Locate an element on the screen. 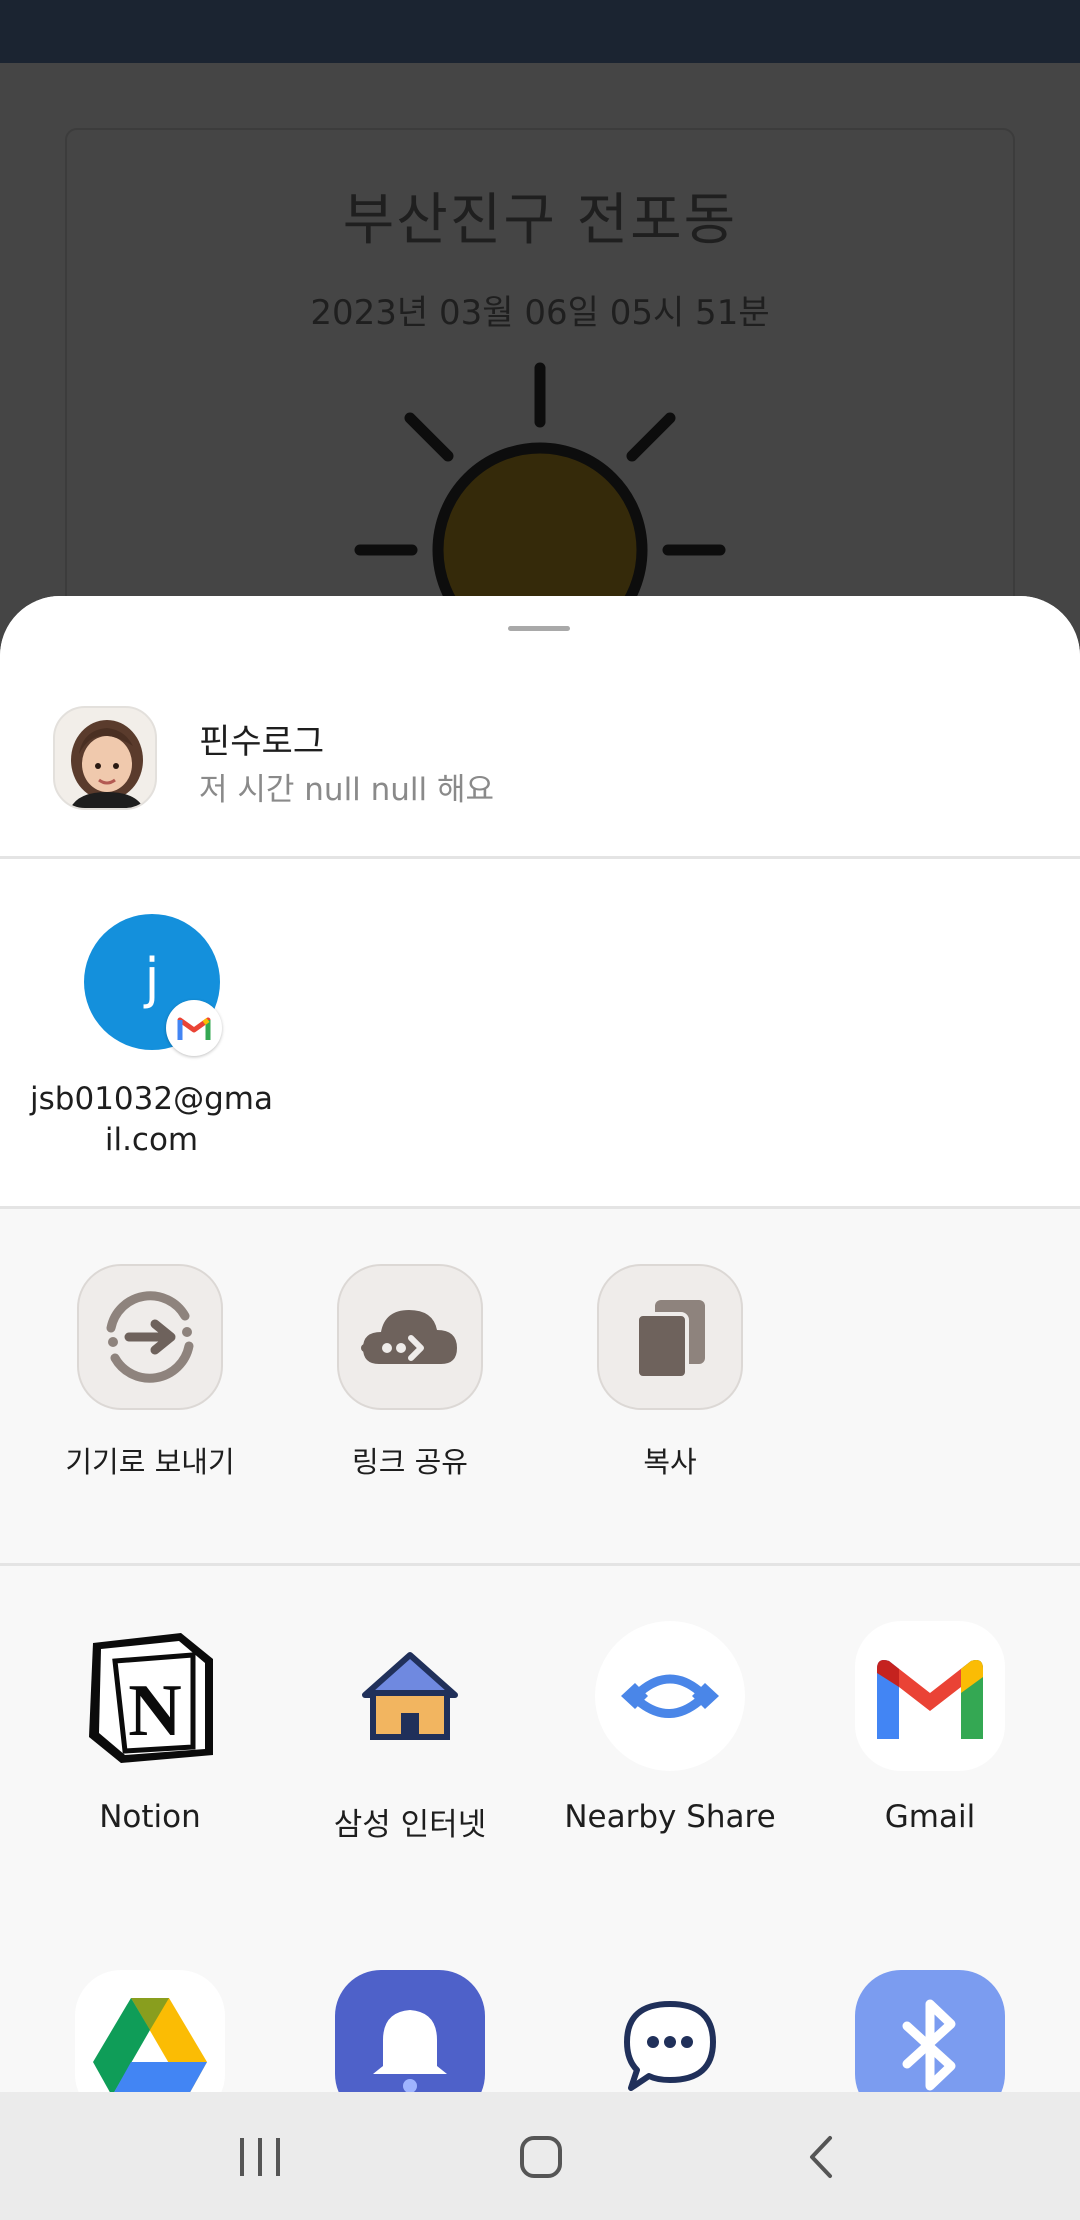 Image resolution: width=1080 pixels, height=2220 pixels. recent-apps-button is located at coordinates (260, 2157).